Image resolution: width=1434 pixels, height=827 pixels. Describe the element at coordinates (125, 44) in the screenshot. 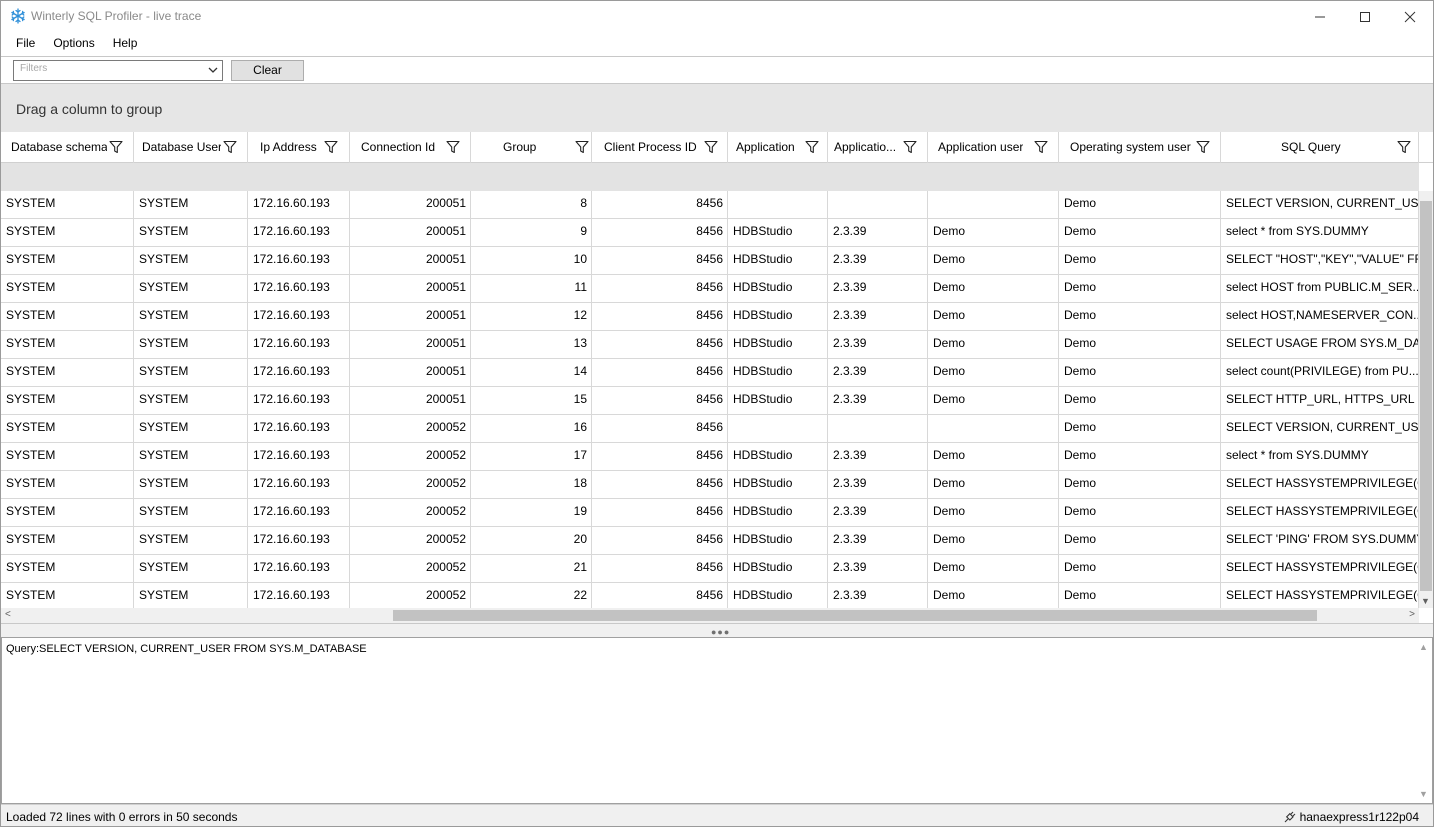

I see `menu-help: Help` at that location.